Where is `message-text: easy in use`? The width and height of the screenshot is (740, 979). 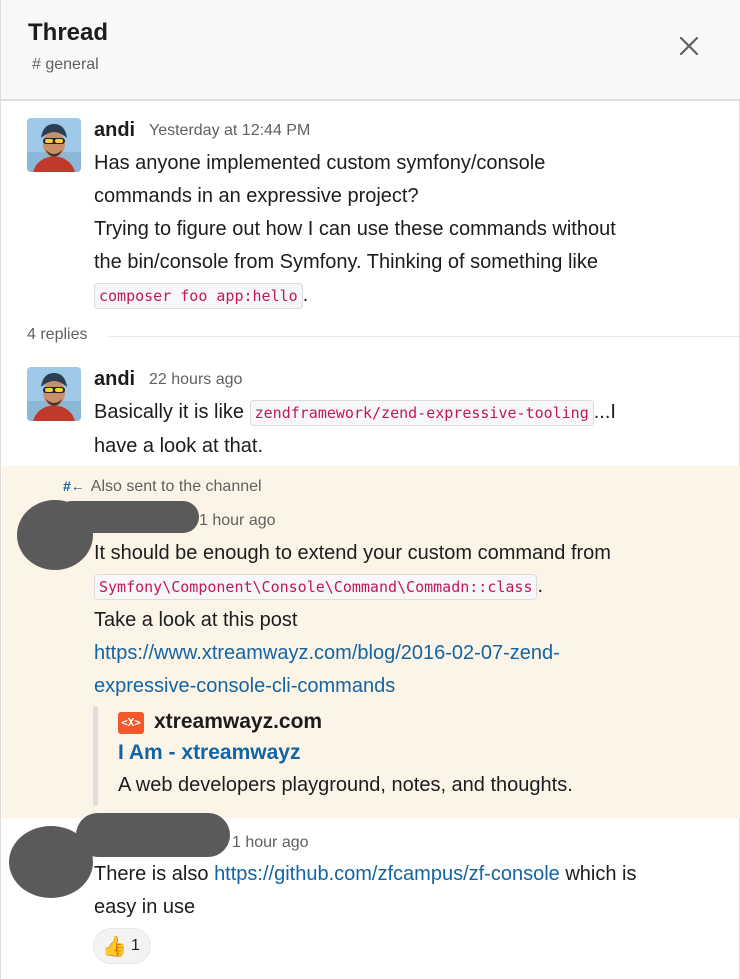 message-text: easy in use is located at coordinates (145, 907).